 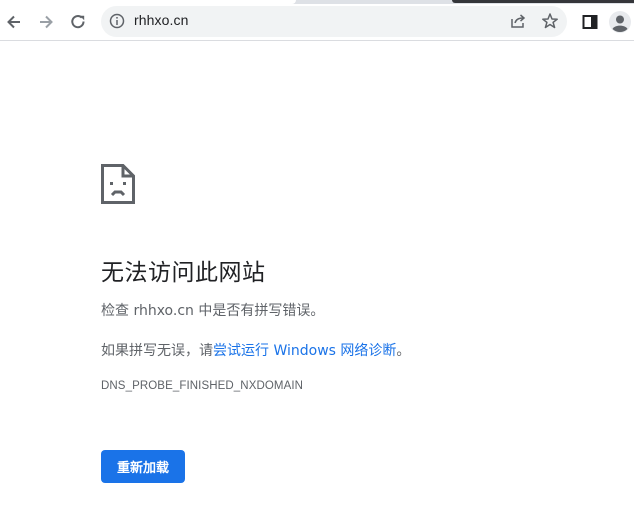 I want to click on diagnostics-hint-suffix: 。, so click(x=403, y=351).